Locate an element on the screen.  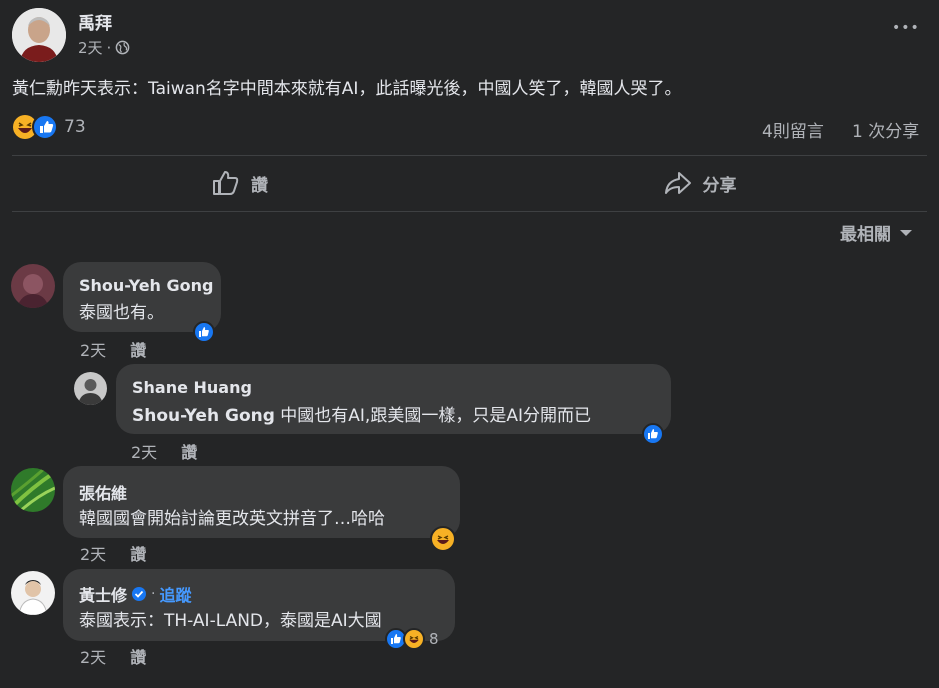
follow-link: 追蹤 is located at coordinates (175, 594).